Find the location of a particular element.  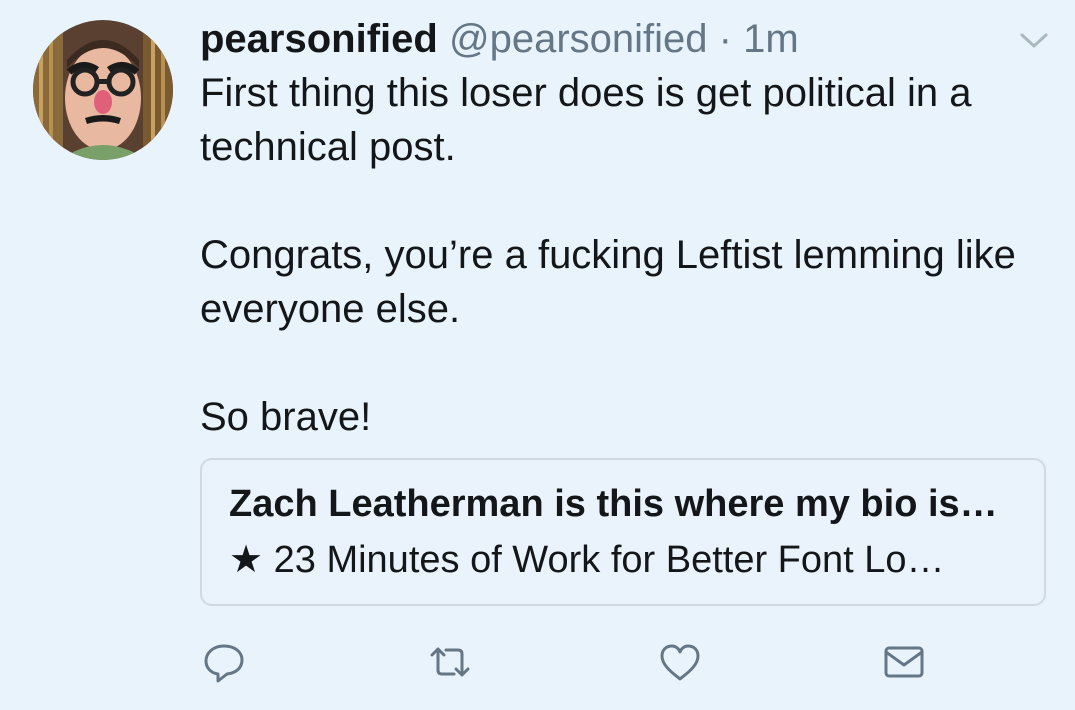

avatar is located at coordinates (103, 90).